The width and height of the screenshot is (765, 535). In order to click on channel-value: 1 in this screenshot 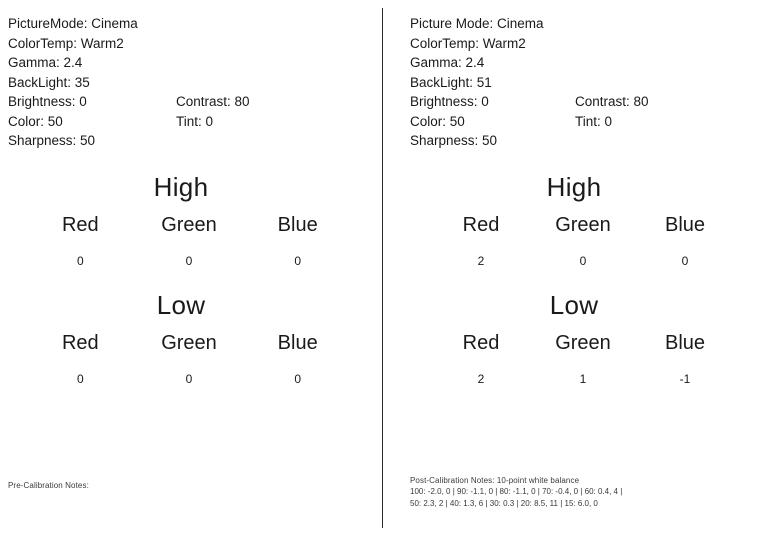, I will do `click(583, 378)`.